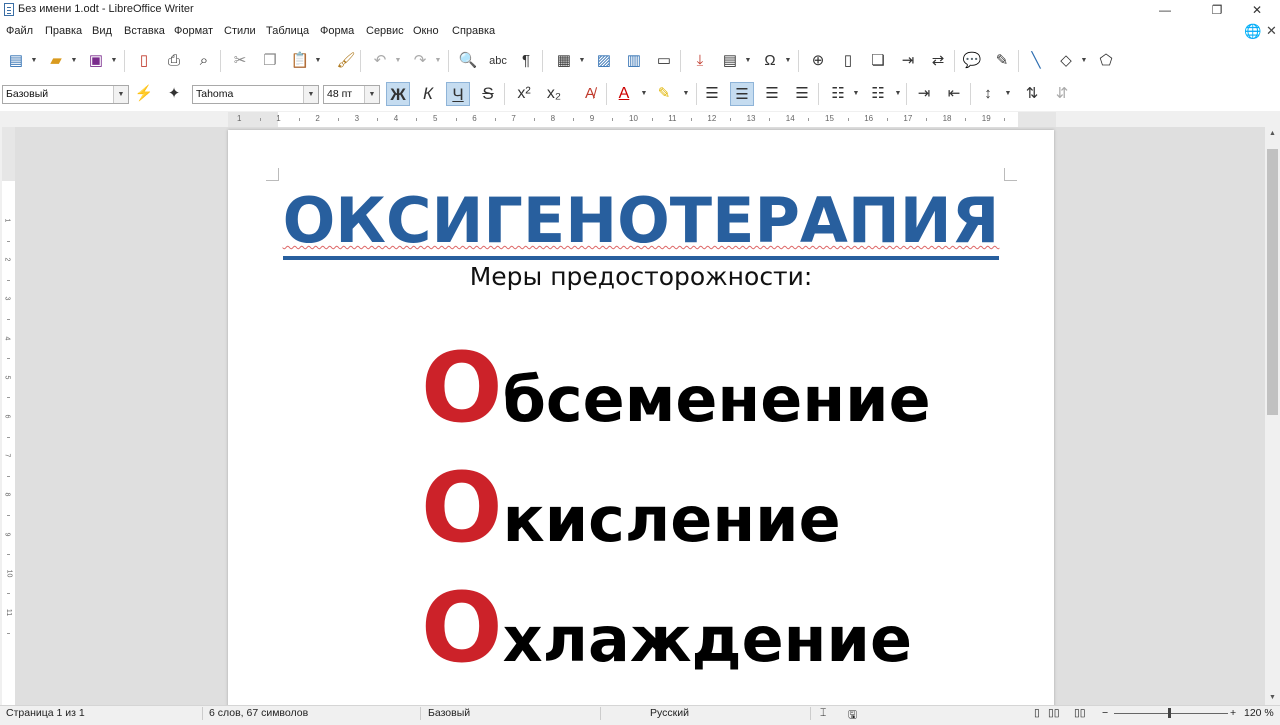 Image resolution: width=1280 pixels, height=725 pixels. What do you see at coordinates (74, 61) in the screenshot?
I see `open-dropdown-icon: ▼` at bounding box center [74, 61].